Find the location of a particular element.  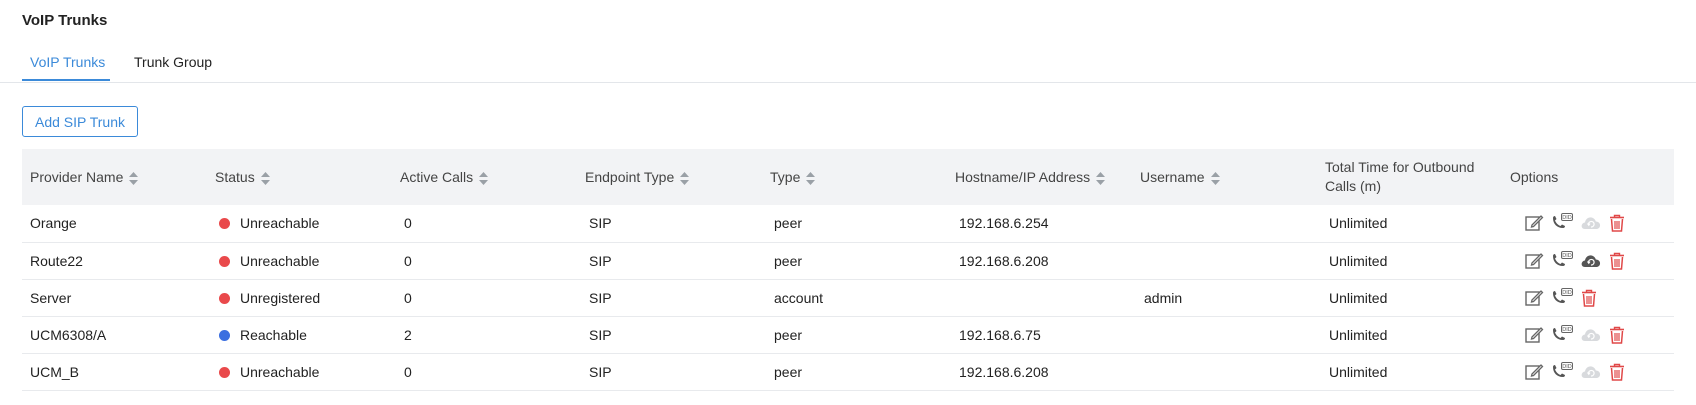

cell-provider-name: Orange is located at coordinates (53, 223).